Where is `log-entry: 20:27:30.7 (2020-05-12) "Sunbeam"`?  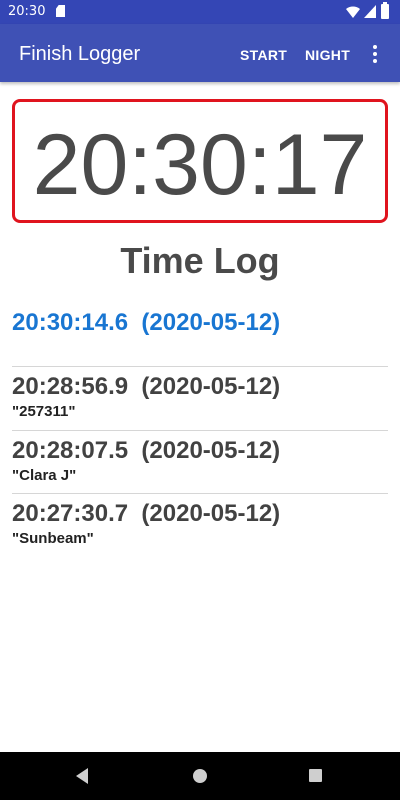
log-entry: 20:27:30.7 (2020-05-12) "Sunbeam" is located at coordinates (200, 523).